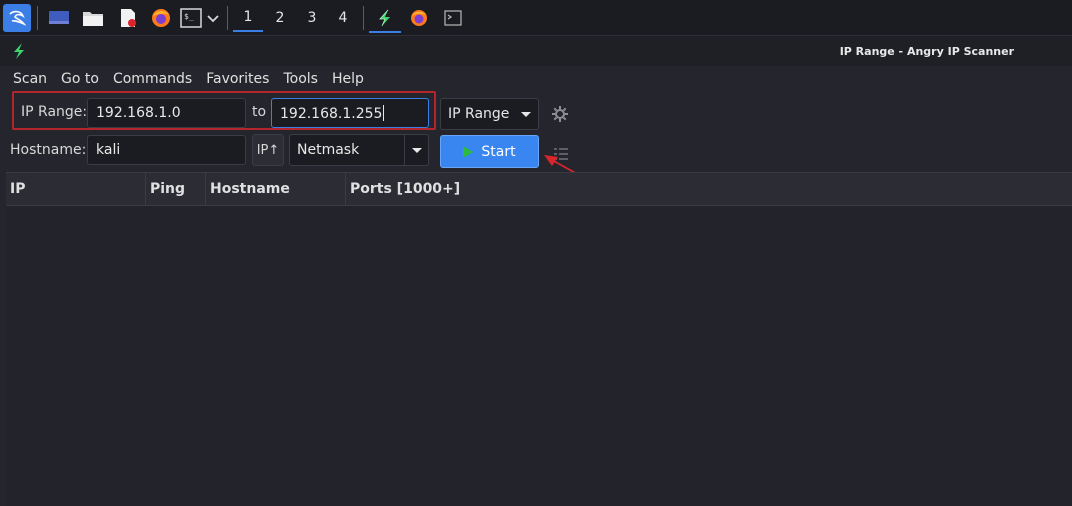 This screenshot has width=1072, height=506. Describe the element at coordinates (536, 18) in the screenshot. I see `taskbar: $_ 1 2 3 4` at that location.